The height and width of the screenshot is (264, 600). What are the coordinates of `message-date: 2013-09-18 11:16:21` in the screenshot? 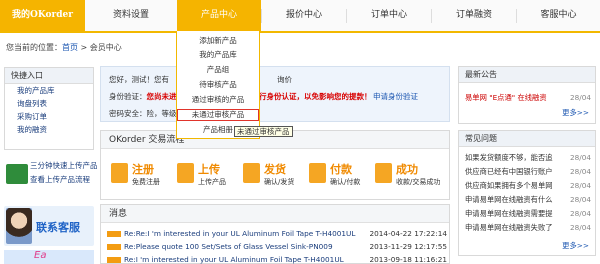 It's located at (408, 259).